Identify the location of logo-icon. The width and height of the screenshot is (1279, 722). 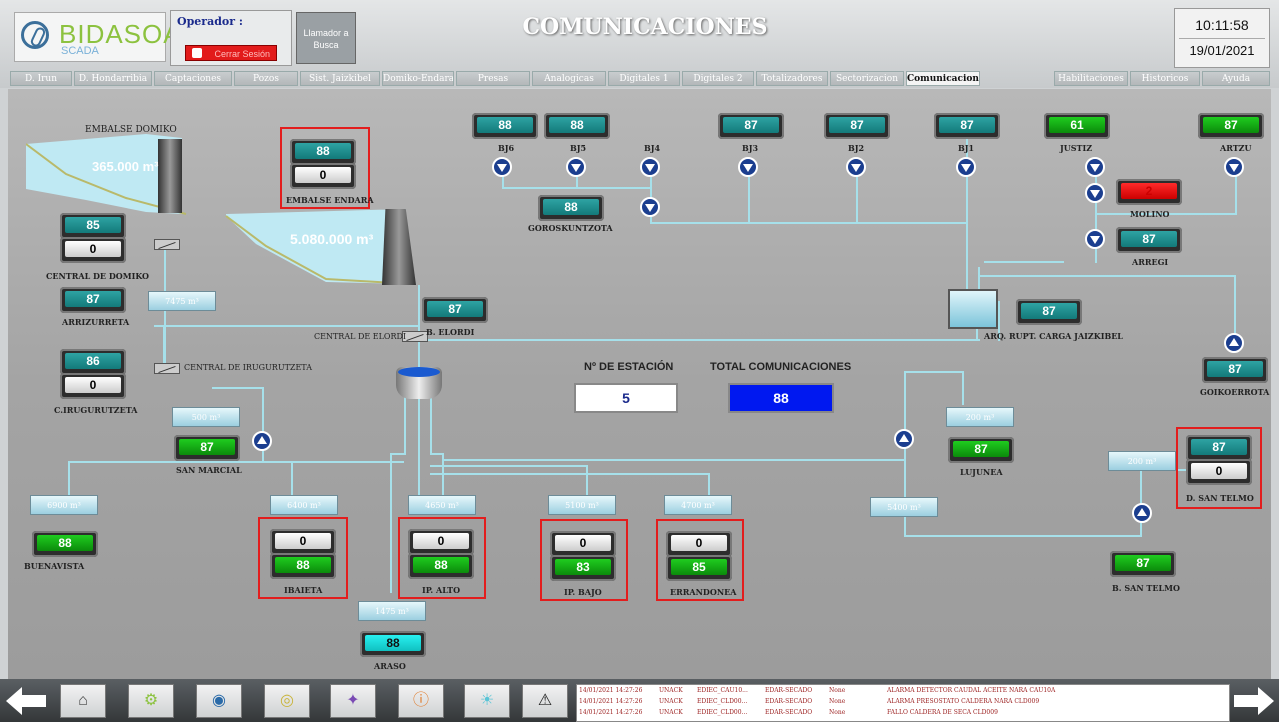
(35, 35).